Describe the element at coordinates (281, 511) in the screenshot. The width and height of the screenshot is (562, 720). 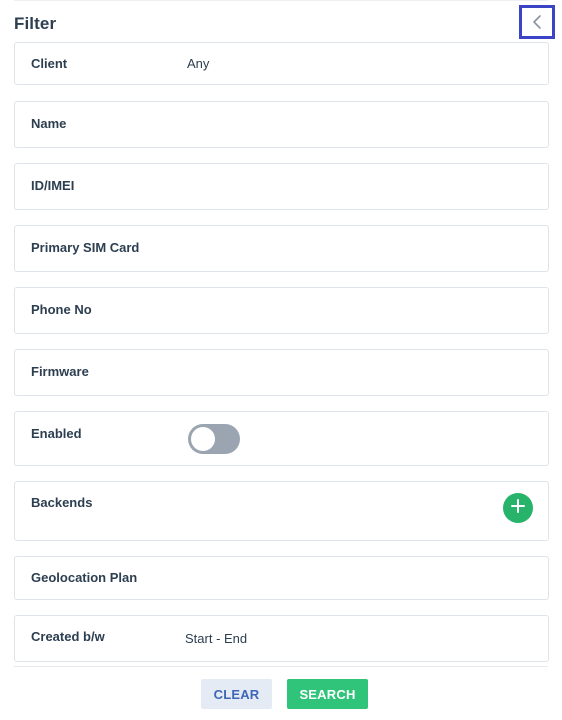
I see `backends-field: Backends` at that location.